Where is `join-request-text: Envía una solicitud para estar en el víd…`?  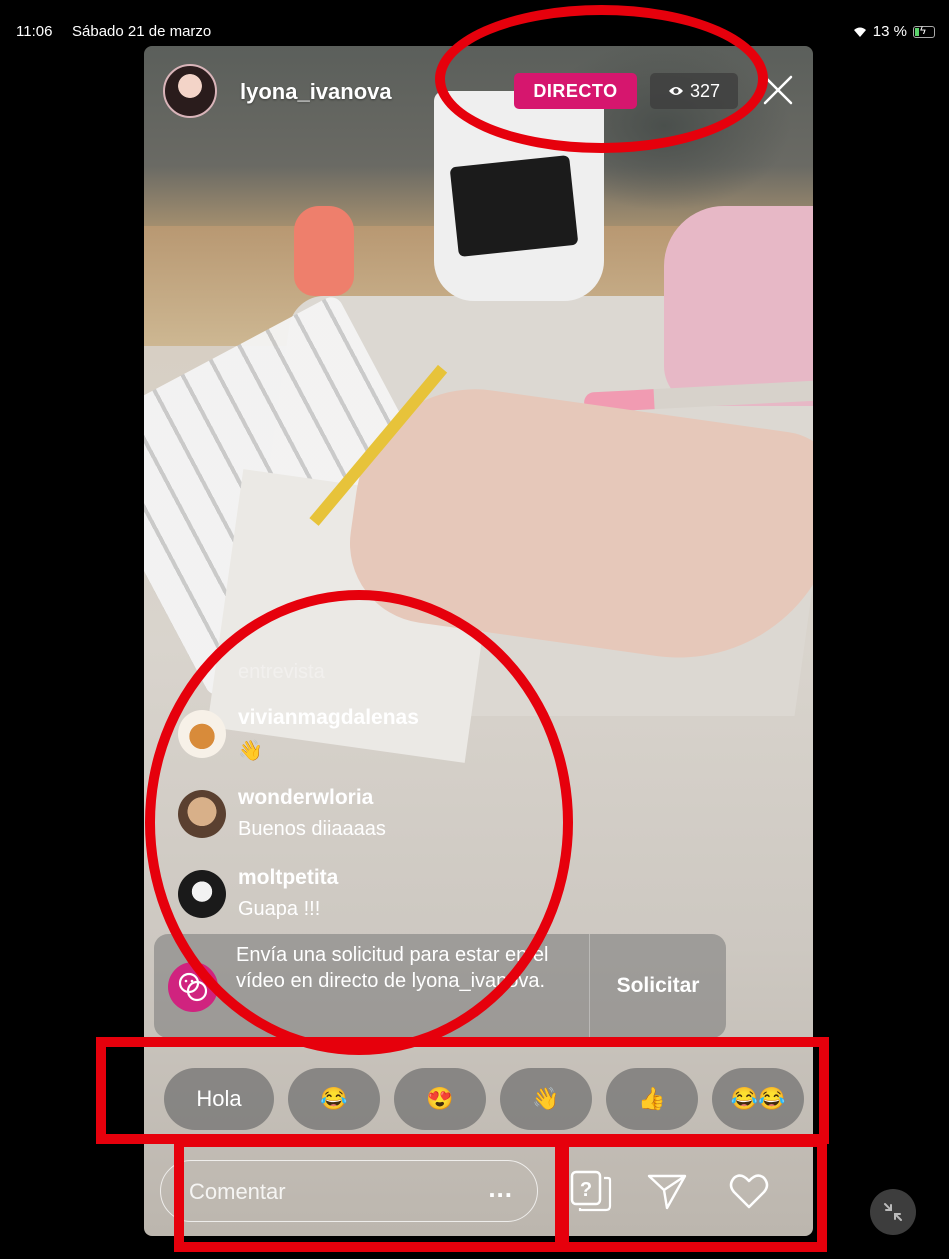
join-request-text: Envía una solicitud para estar en el víd… is located at coordinates (392, 968).